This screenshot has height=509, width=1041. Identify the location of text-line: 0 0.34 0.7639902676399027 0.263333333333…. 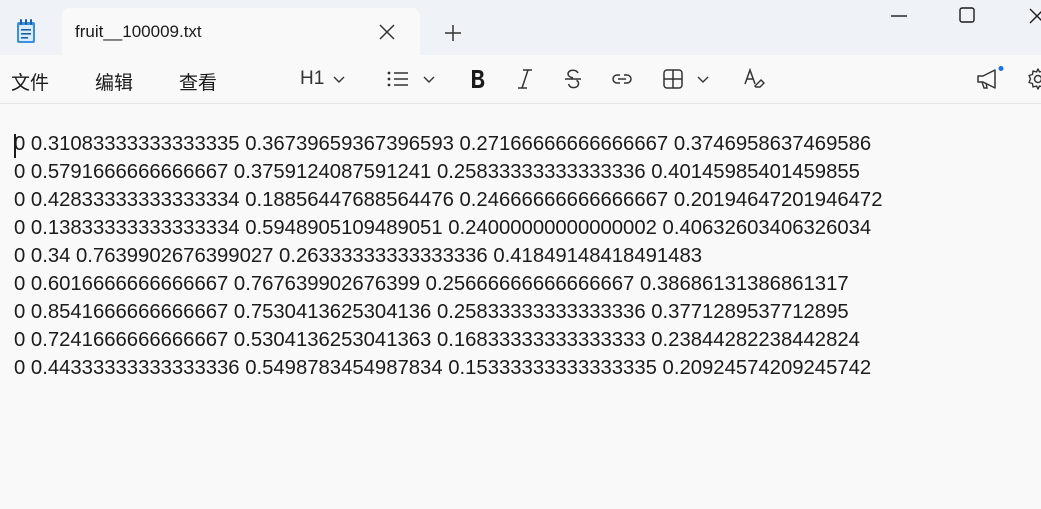
(358, 256).